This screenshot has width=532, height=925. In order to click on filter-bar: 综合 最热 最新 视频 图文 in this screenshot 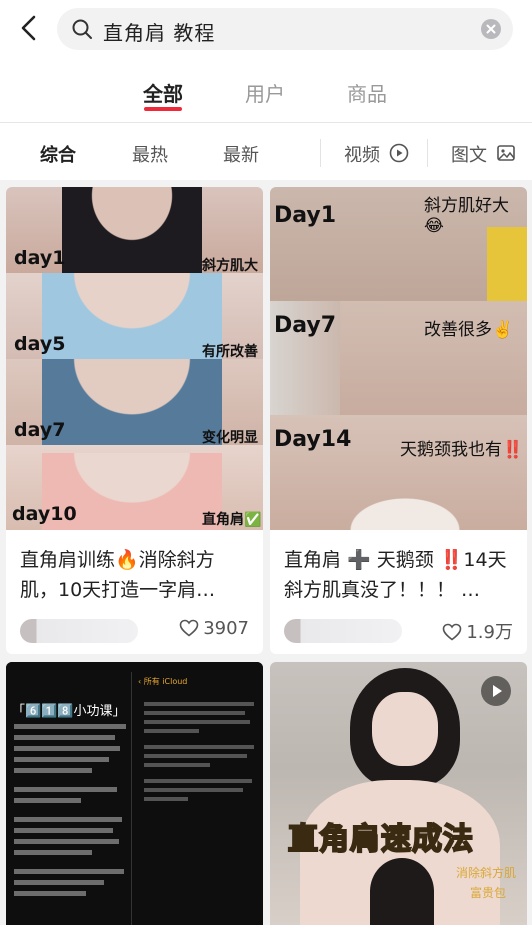, I will do `click(266, 151)`.